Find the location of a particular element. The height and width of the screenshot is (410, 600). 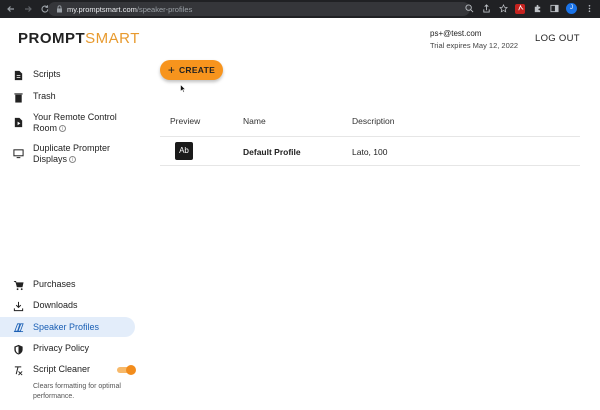

column-header-preview: Preview is located at coordinates (185, 121).